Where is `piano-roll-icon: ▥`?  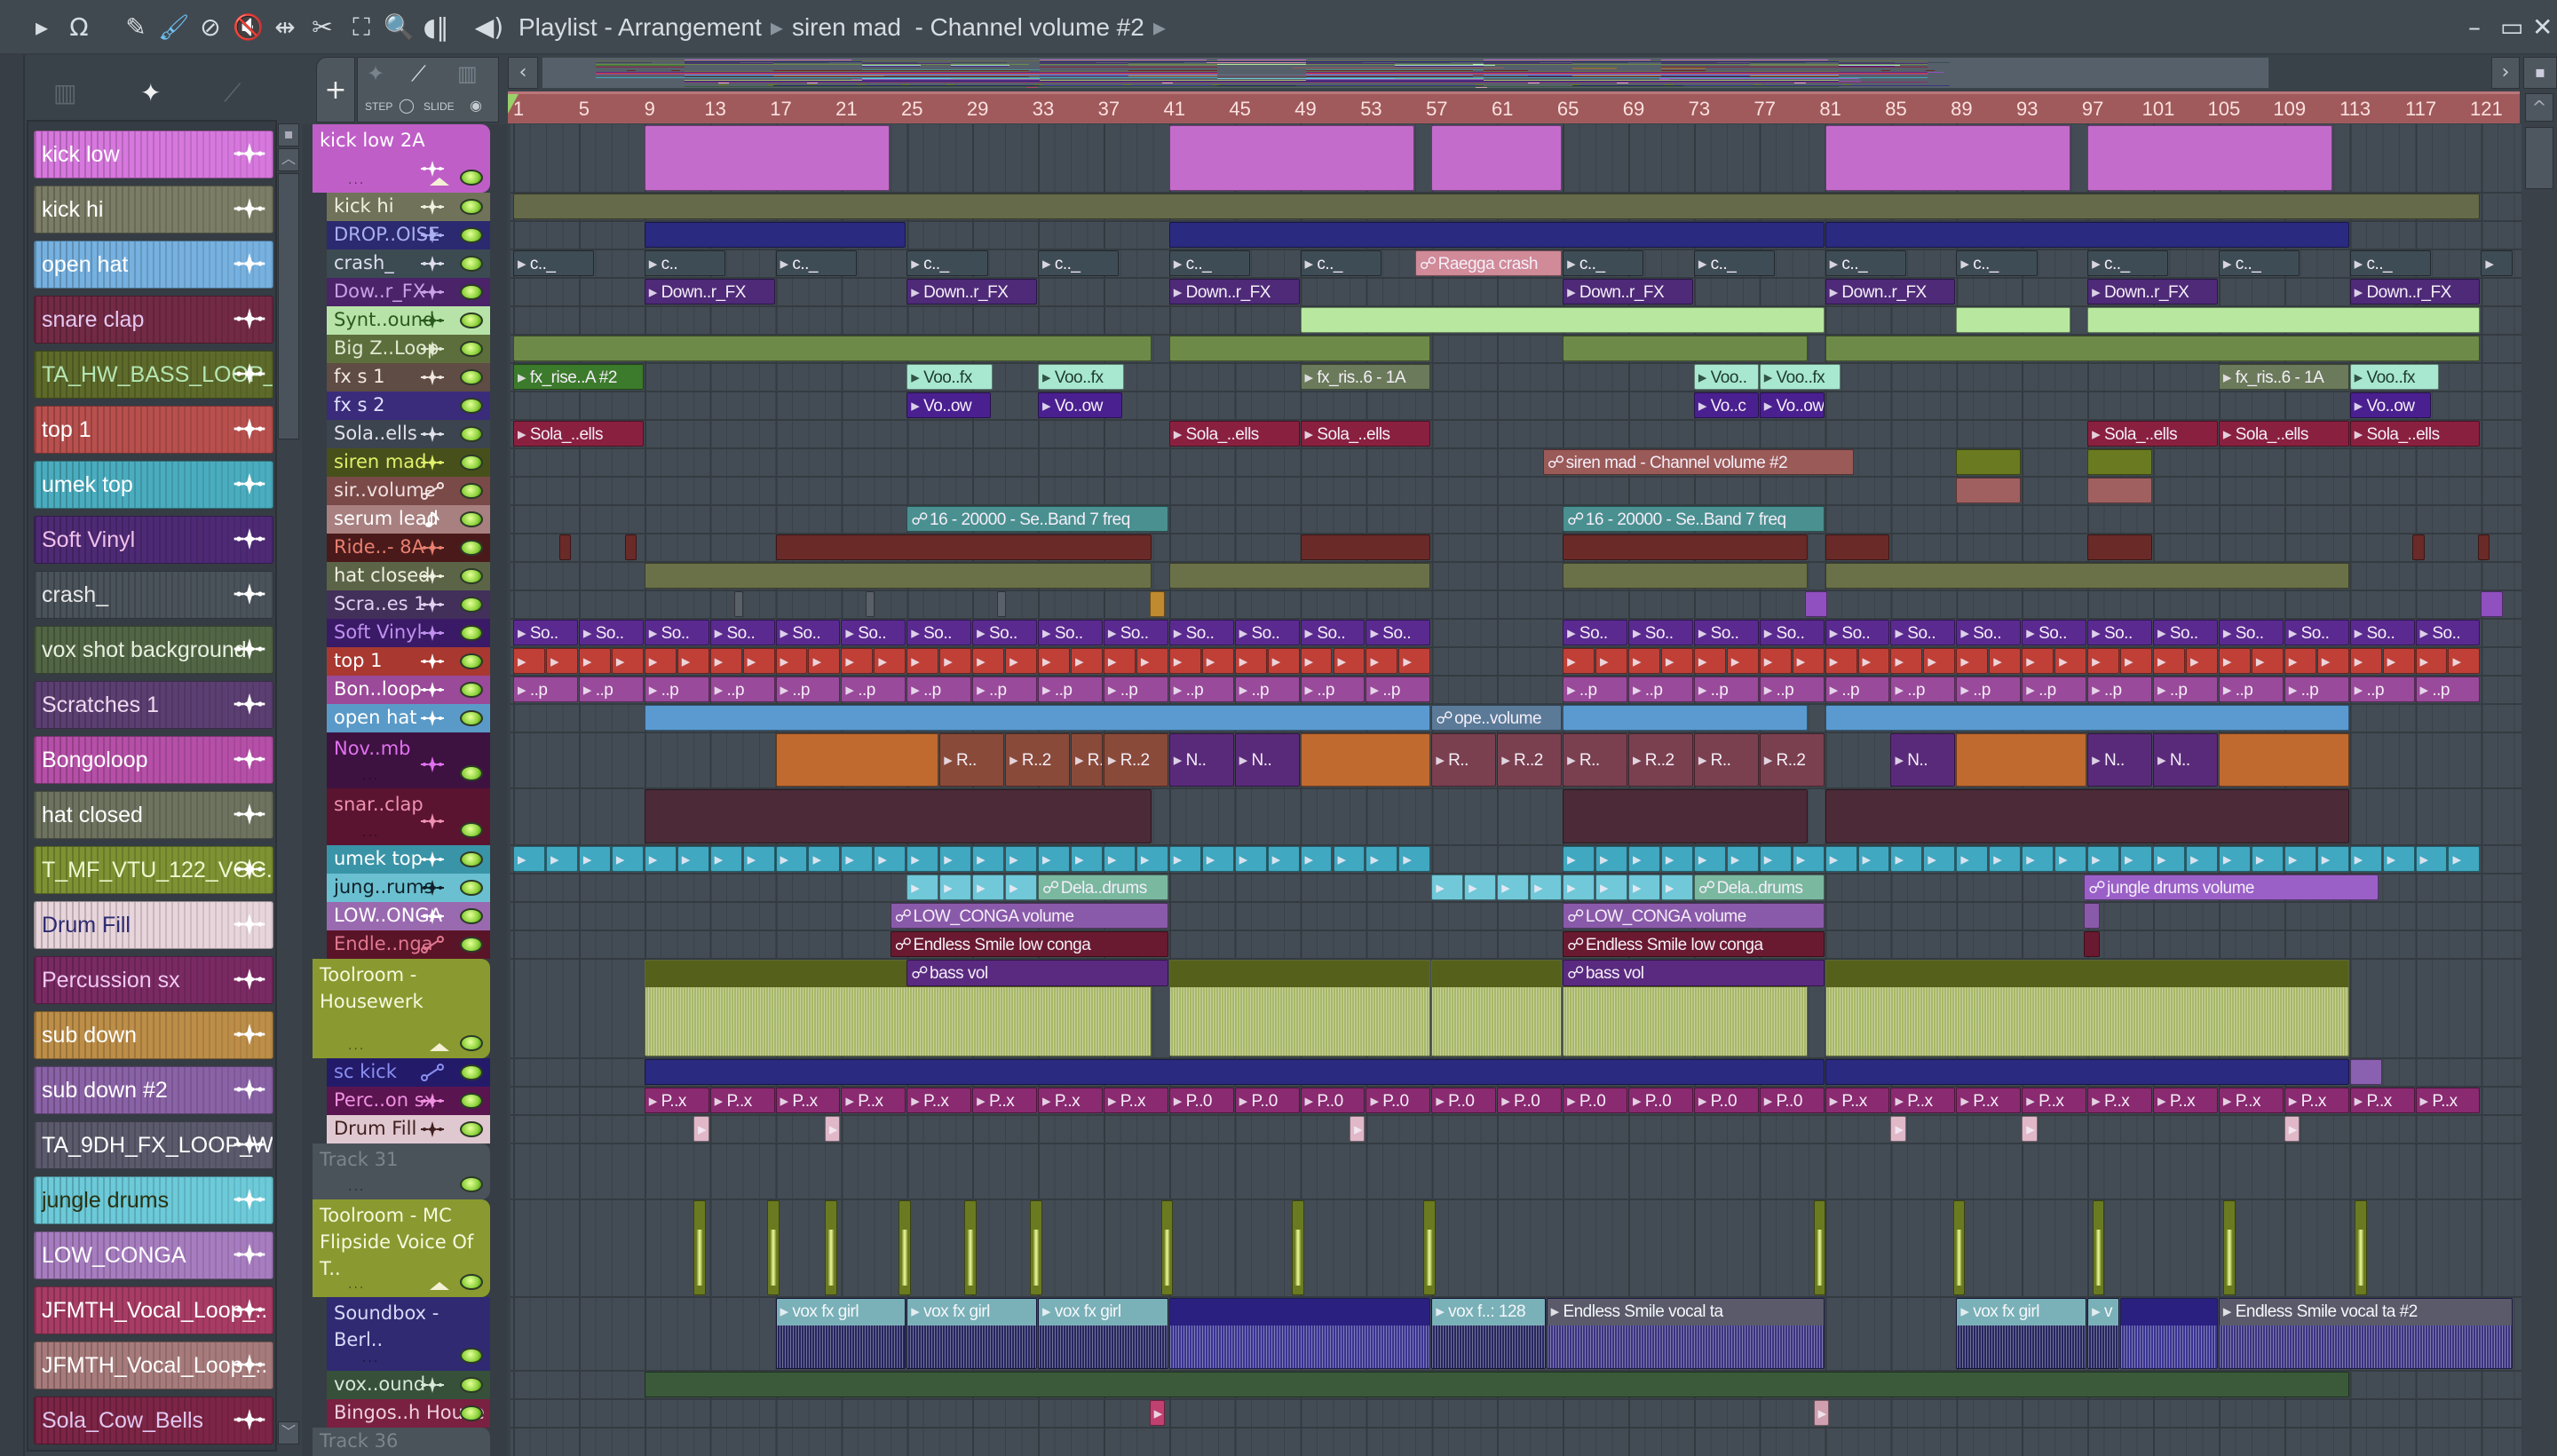
piano-roll-icon: ▥ is located at coordinates (467, 73).